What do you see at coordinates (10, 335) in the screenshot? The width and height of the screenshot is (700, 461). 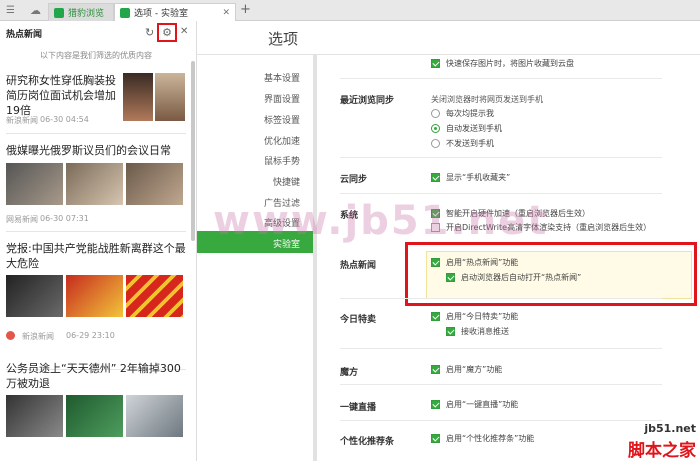 I see `source-badge-icon` at bounding box center [10, 335].